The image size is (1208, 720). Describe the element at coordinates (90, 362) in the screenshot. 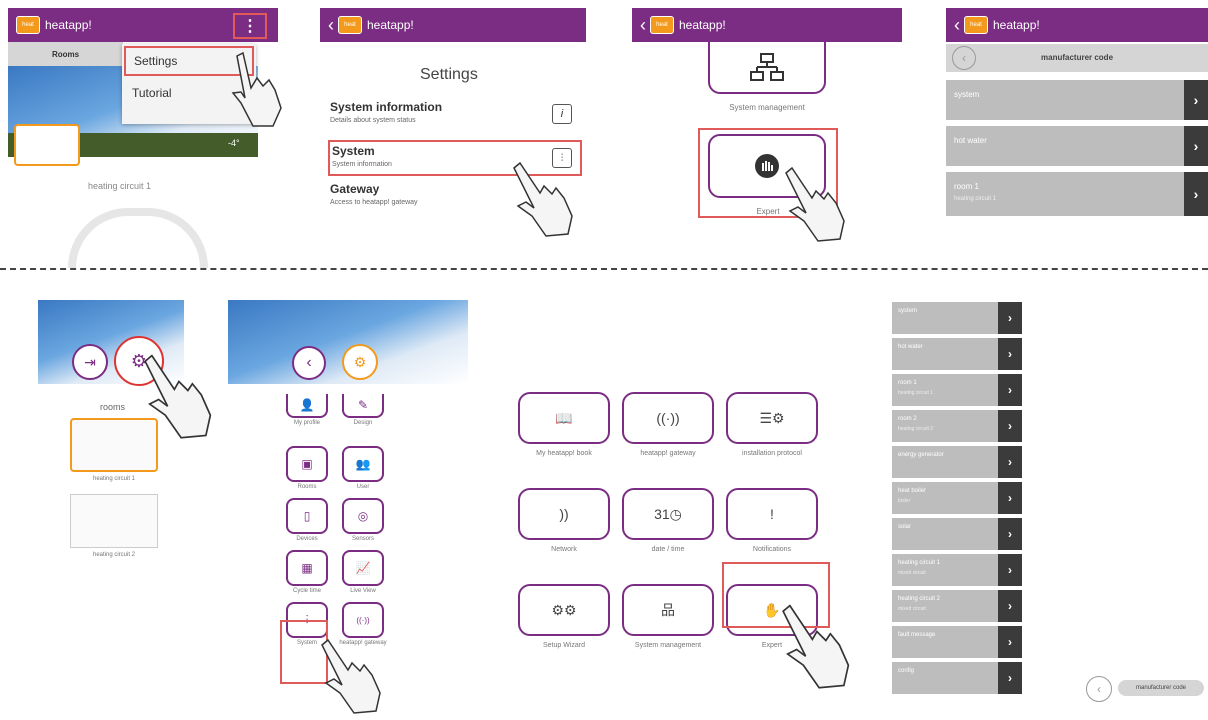

I see `exit-button: ⇥` at that location.